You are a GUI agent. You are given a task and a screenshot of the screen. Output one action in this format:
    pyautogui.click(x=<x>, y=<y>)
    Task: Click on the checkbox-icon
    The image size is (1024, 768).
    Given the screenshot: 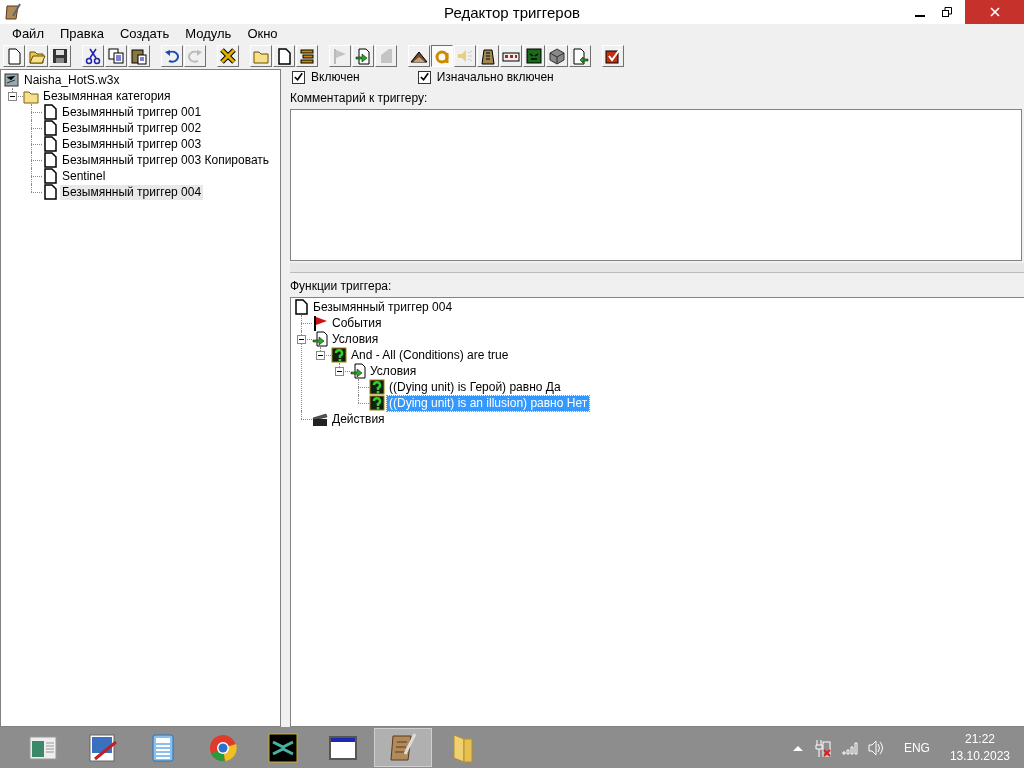 What is the action you would take?
    pyautogui.click(x=613, y=55)
    